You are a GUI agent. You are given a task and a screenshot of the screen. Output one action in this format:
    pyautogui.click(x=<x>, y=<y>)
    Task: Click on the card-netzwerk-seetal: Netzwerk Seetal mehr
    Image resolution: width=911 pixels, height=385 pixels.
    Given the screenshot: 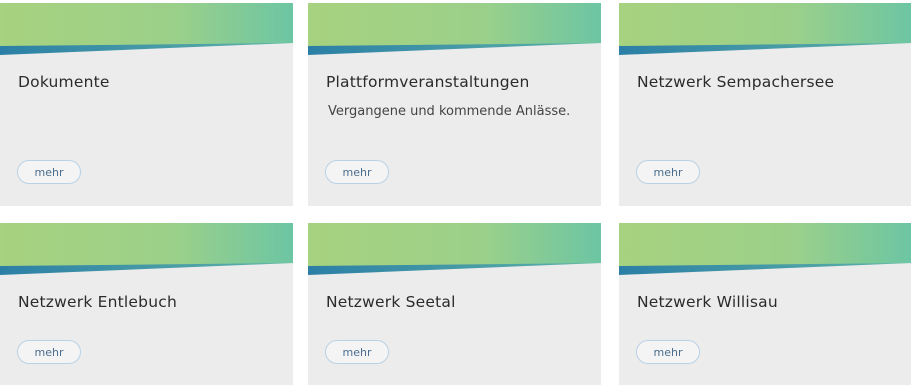 What is the action you would take?
    pyautogui.click(x=454, y=304)
    